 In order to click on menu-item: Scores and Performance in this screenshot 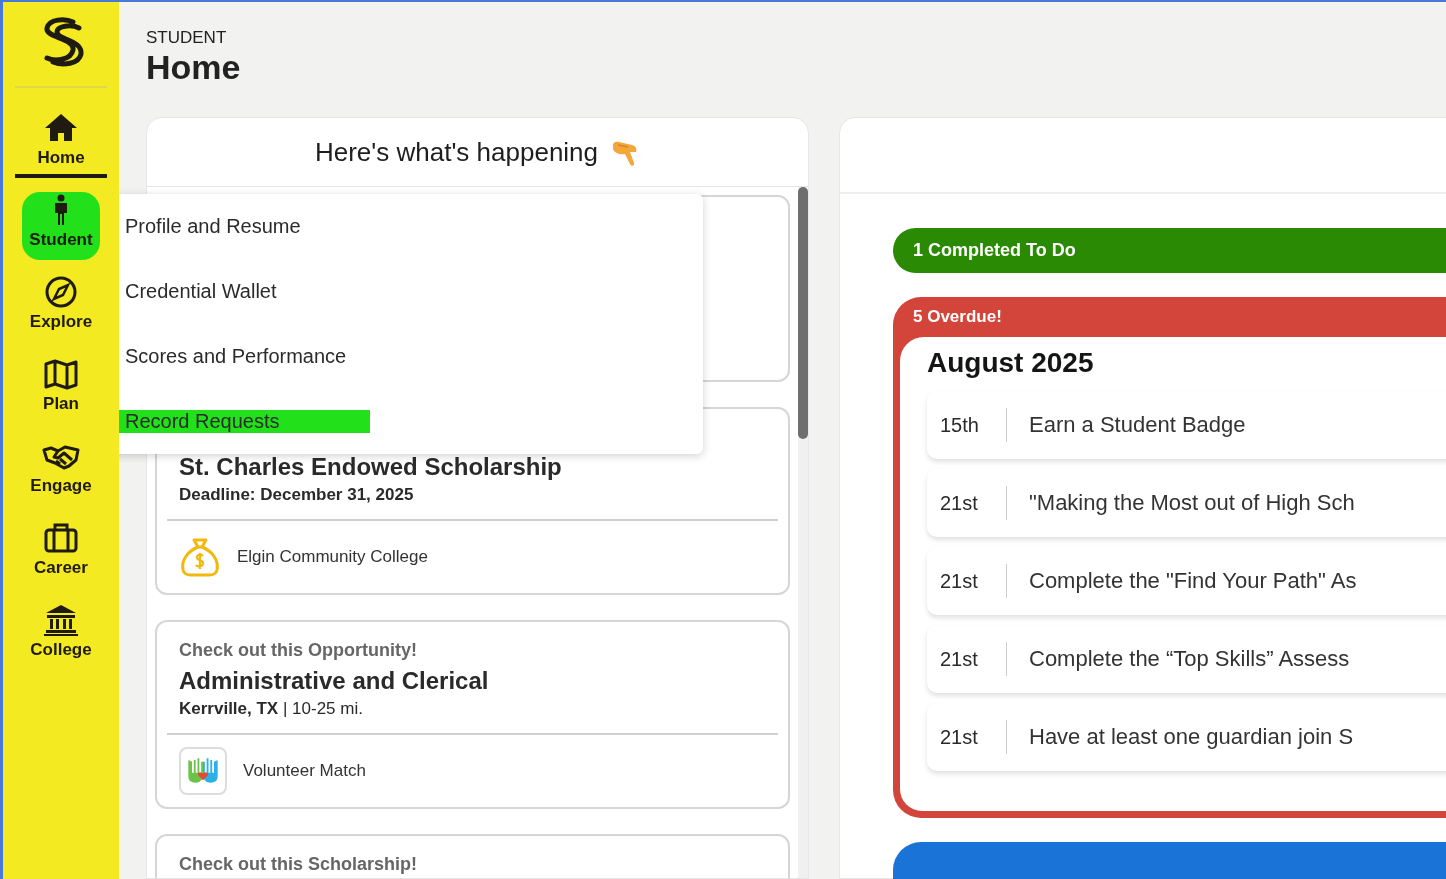, I will do `click(236, 356)`.